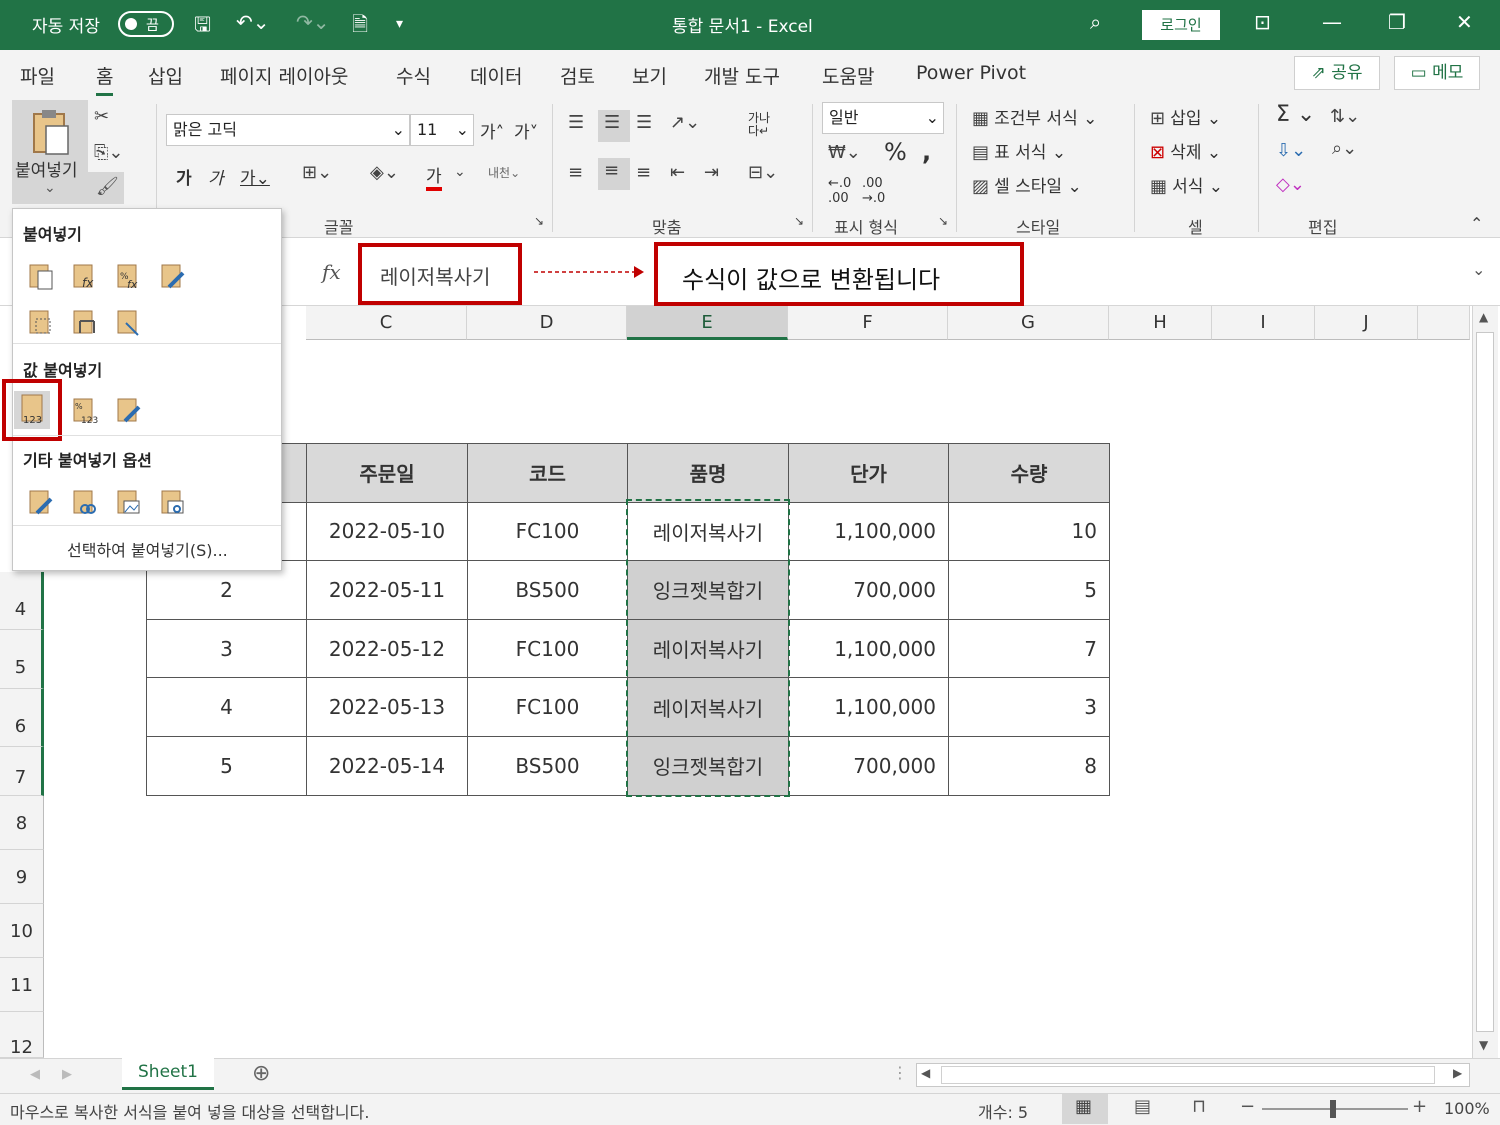  I want to click on scroll-left-icon: ◀, so click(925, 1073).